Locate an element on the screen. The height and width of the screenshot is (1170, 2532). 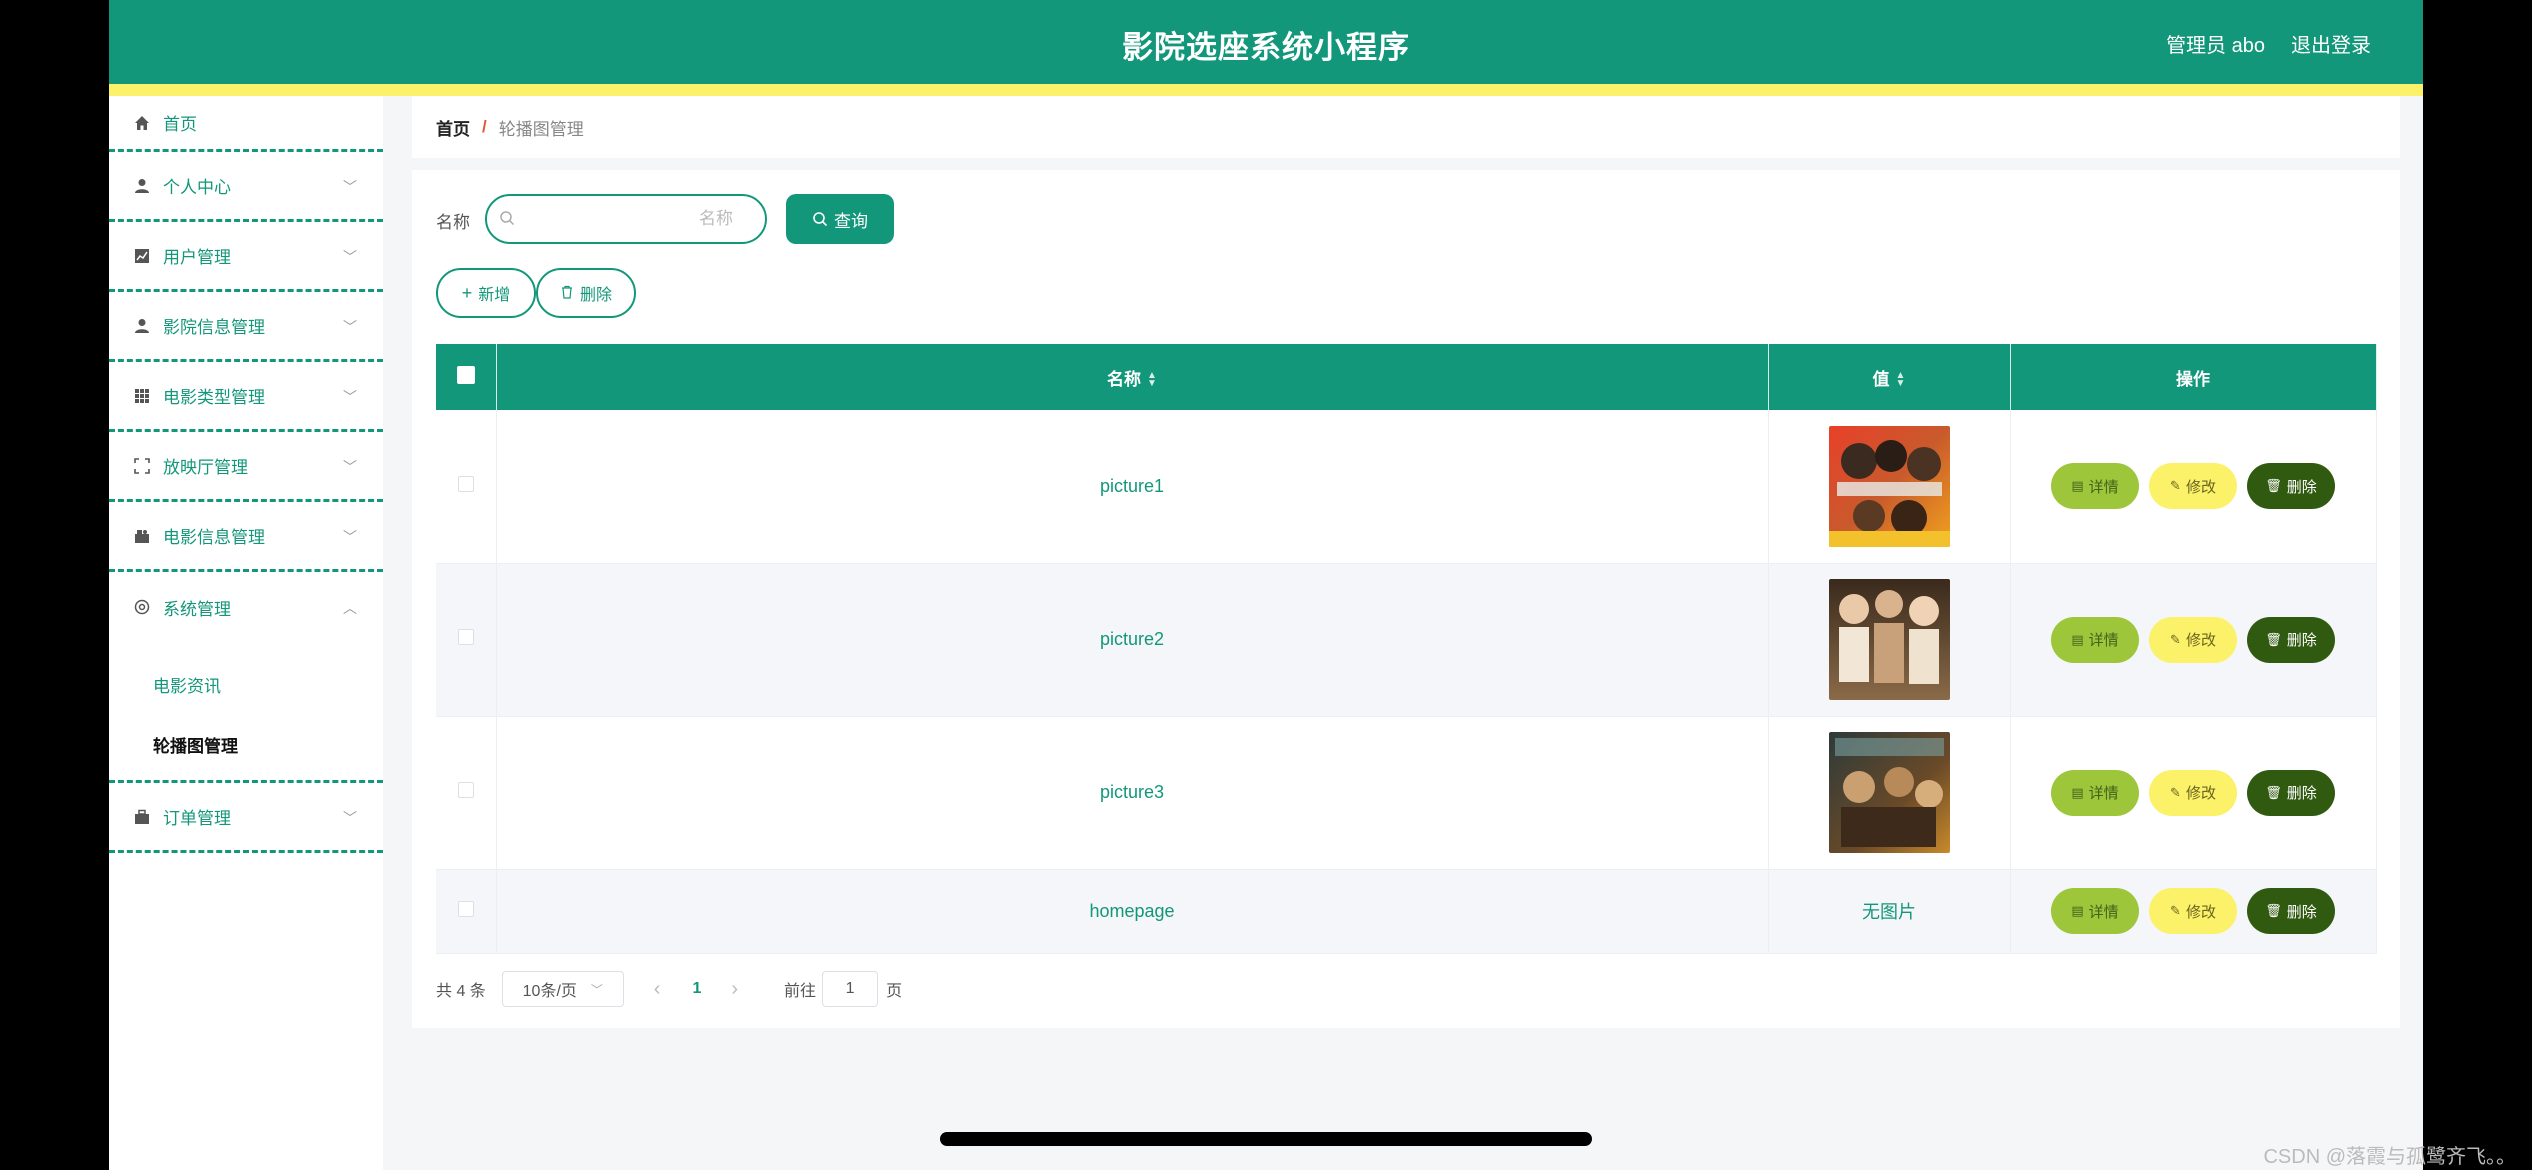
table-row: homepage 无图片 ▤ 详情 ✎ 修改 🗑 删除 is located at coordinates (1406, 911).